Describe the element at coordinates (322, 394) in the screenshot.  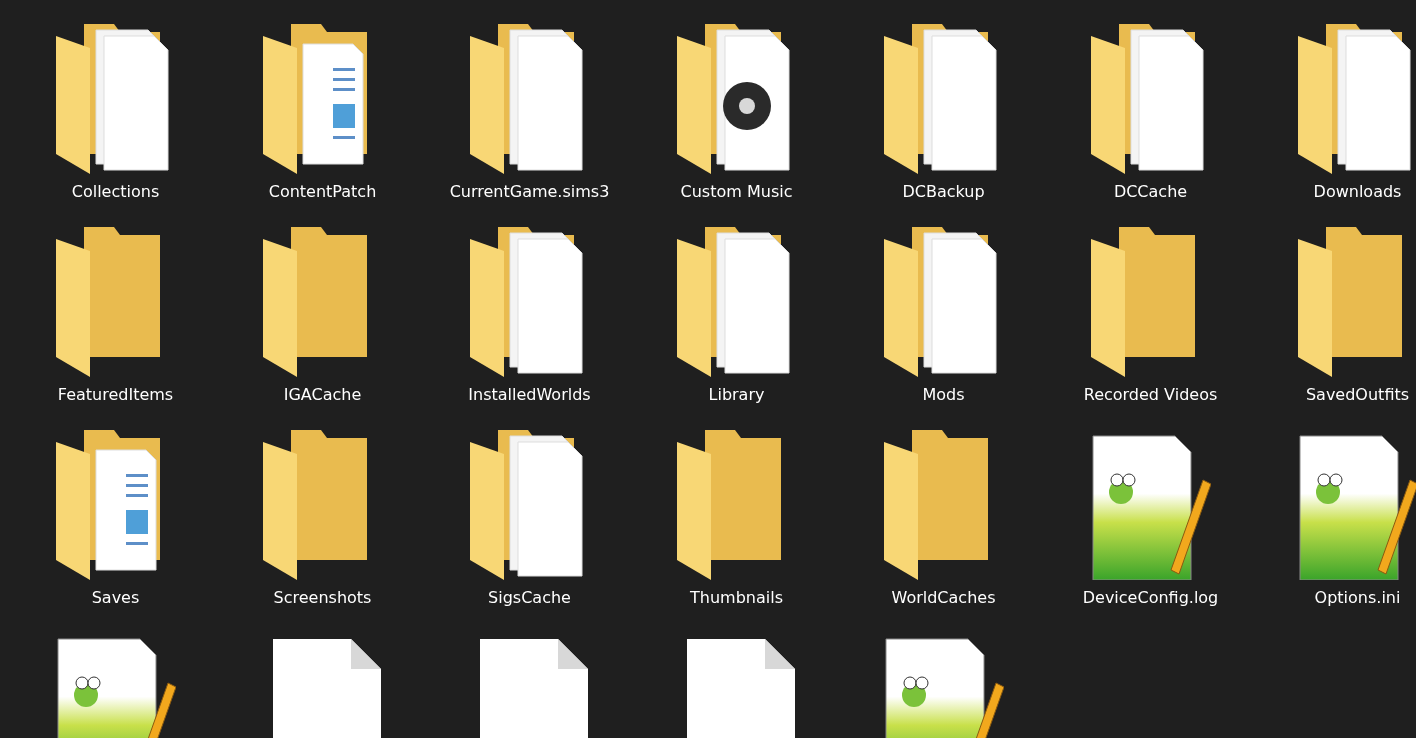
I see `file-name: IGACache` at that location.